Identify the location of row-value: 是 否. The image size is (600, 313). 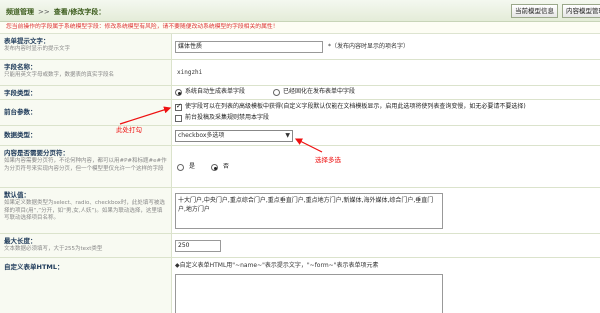
(385, 166).